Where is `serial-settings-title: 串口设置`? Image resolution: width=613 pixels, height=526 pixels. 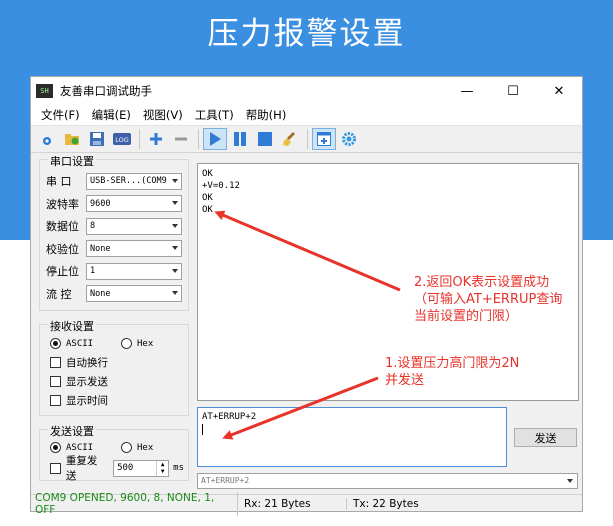 serial-settings-title: 串口设置 is located at coordinates (72, 161).